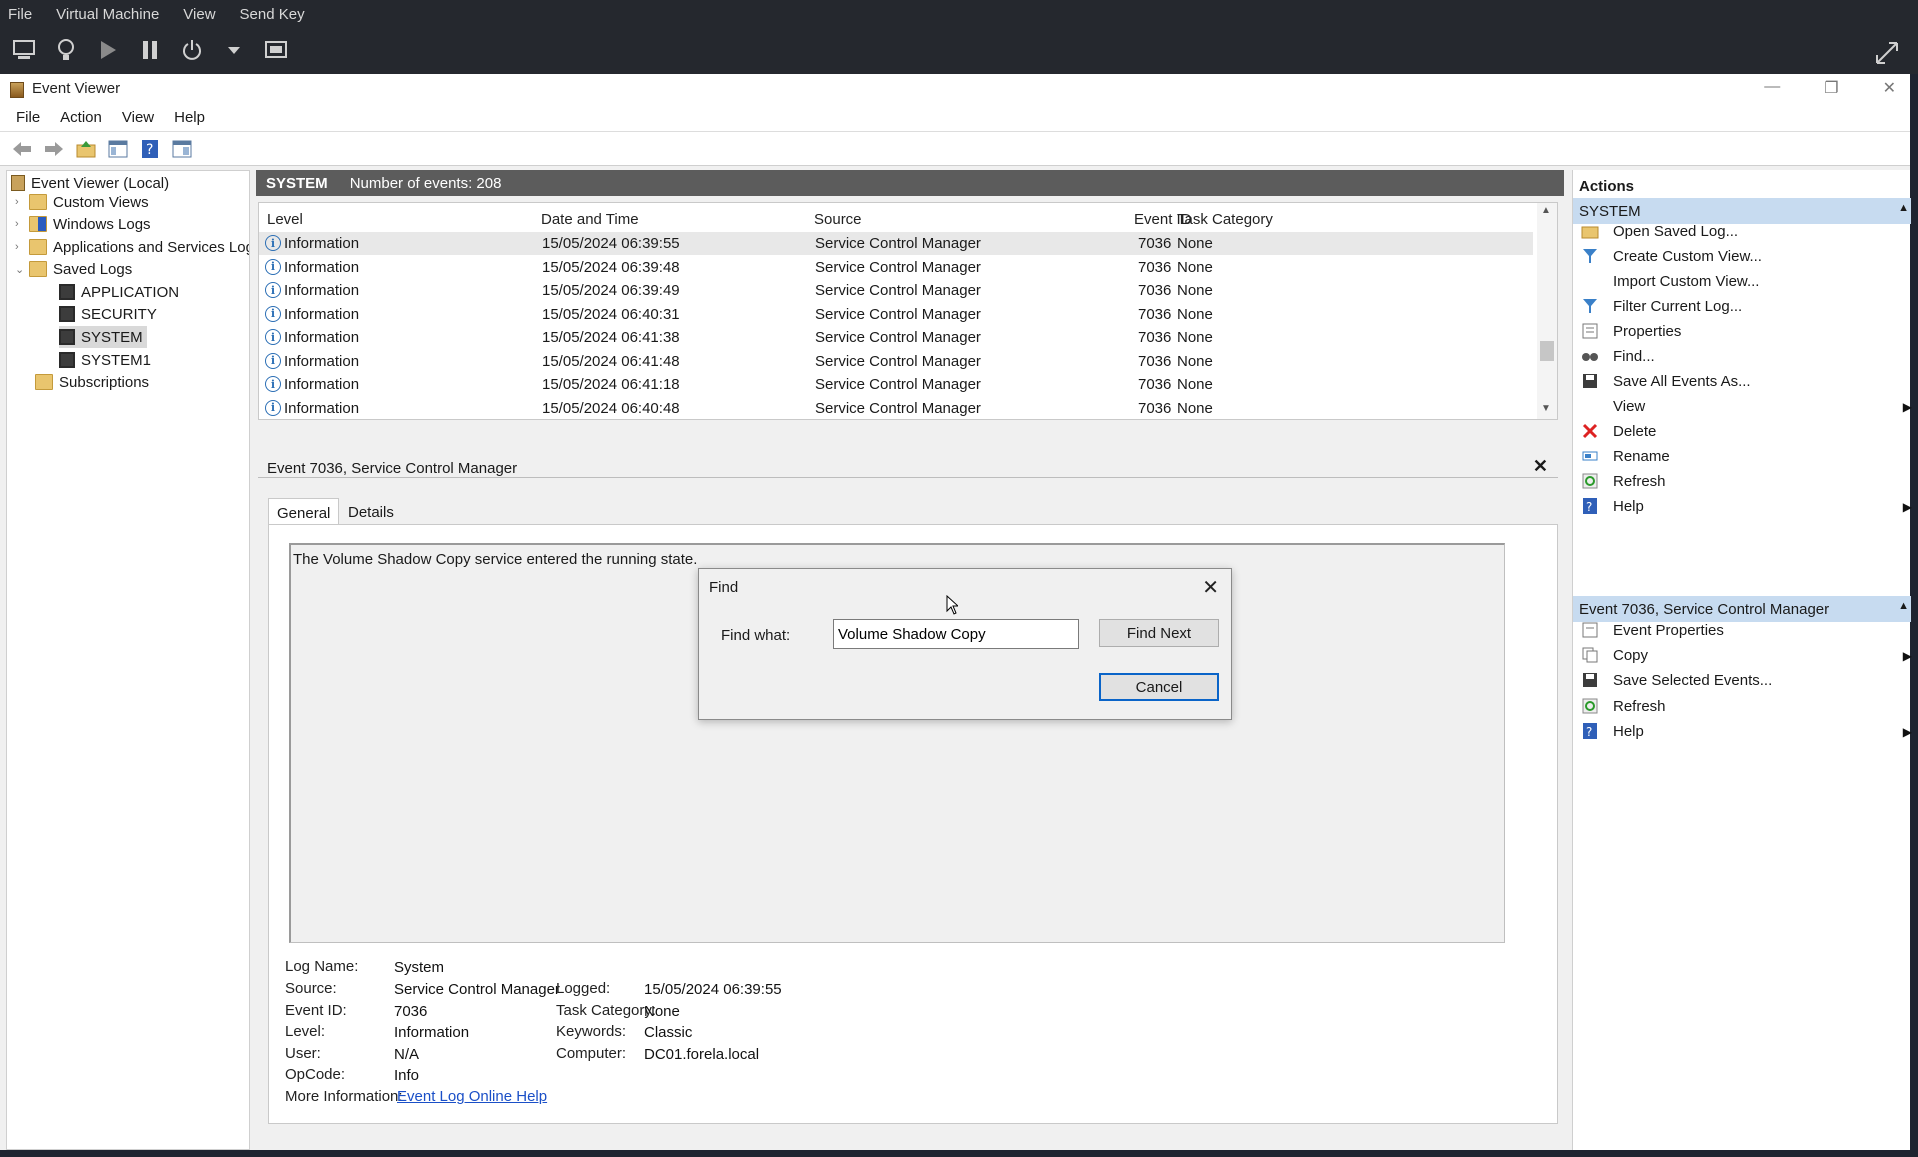  I want to click on event-count: Number of events: 208, so click(425, 183).